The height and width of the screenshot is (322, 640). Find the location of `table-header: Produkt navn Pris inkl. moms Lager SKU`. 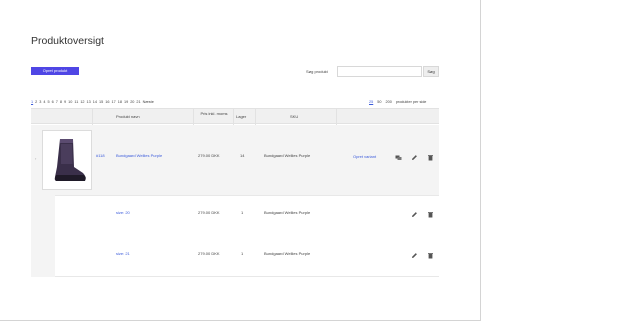

table-header: Produkt navn Pris inkl. moms Lager SKU is located at coordinates (235, 116).